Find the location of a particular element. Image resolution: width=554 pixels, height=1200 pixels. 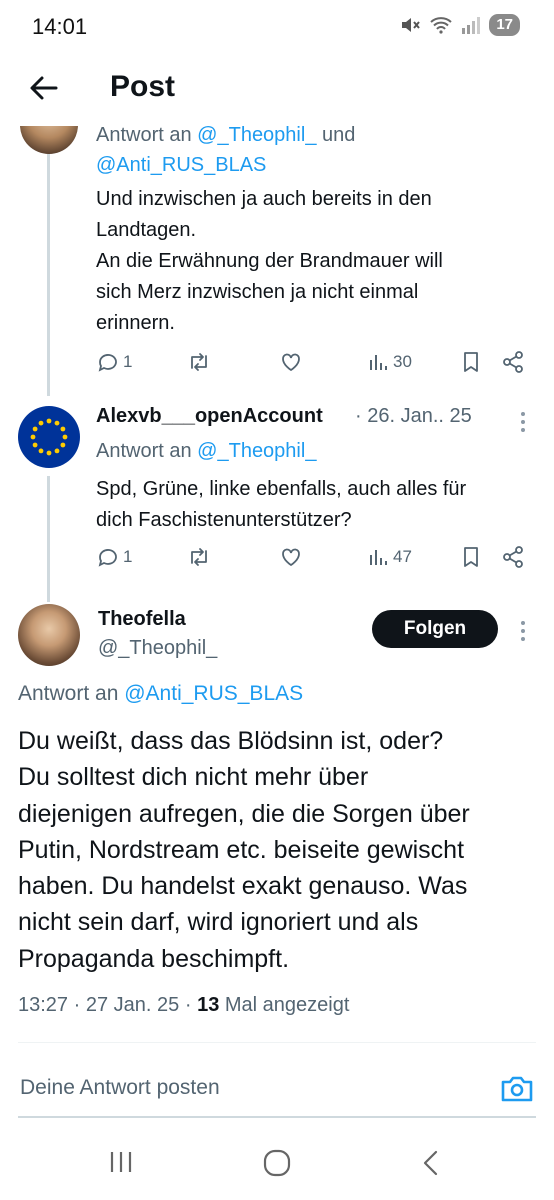

recents-icon is located at coordinates (121, 1162).